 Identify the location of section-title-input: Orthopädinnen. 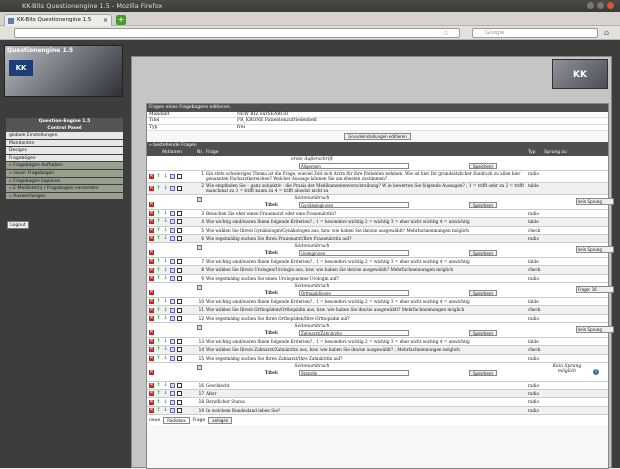
(354, 293).